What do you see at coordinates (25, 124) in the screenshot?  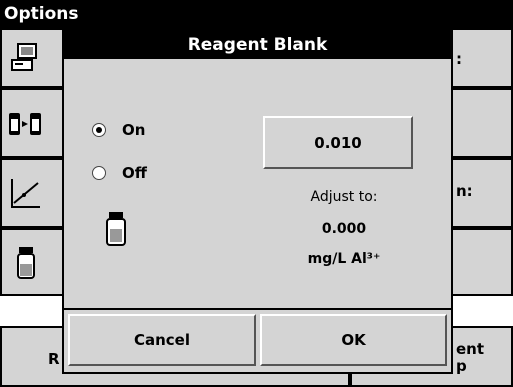 I see `sample-transfer-icon` at bounding box center [25, 124].